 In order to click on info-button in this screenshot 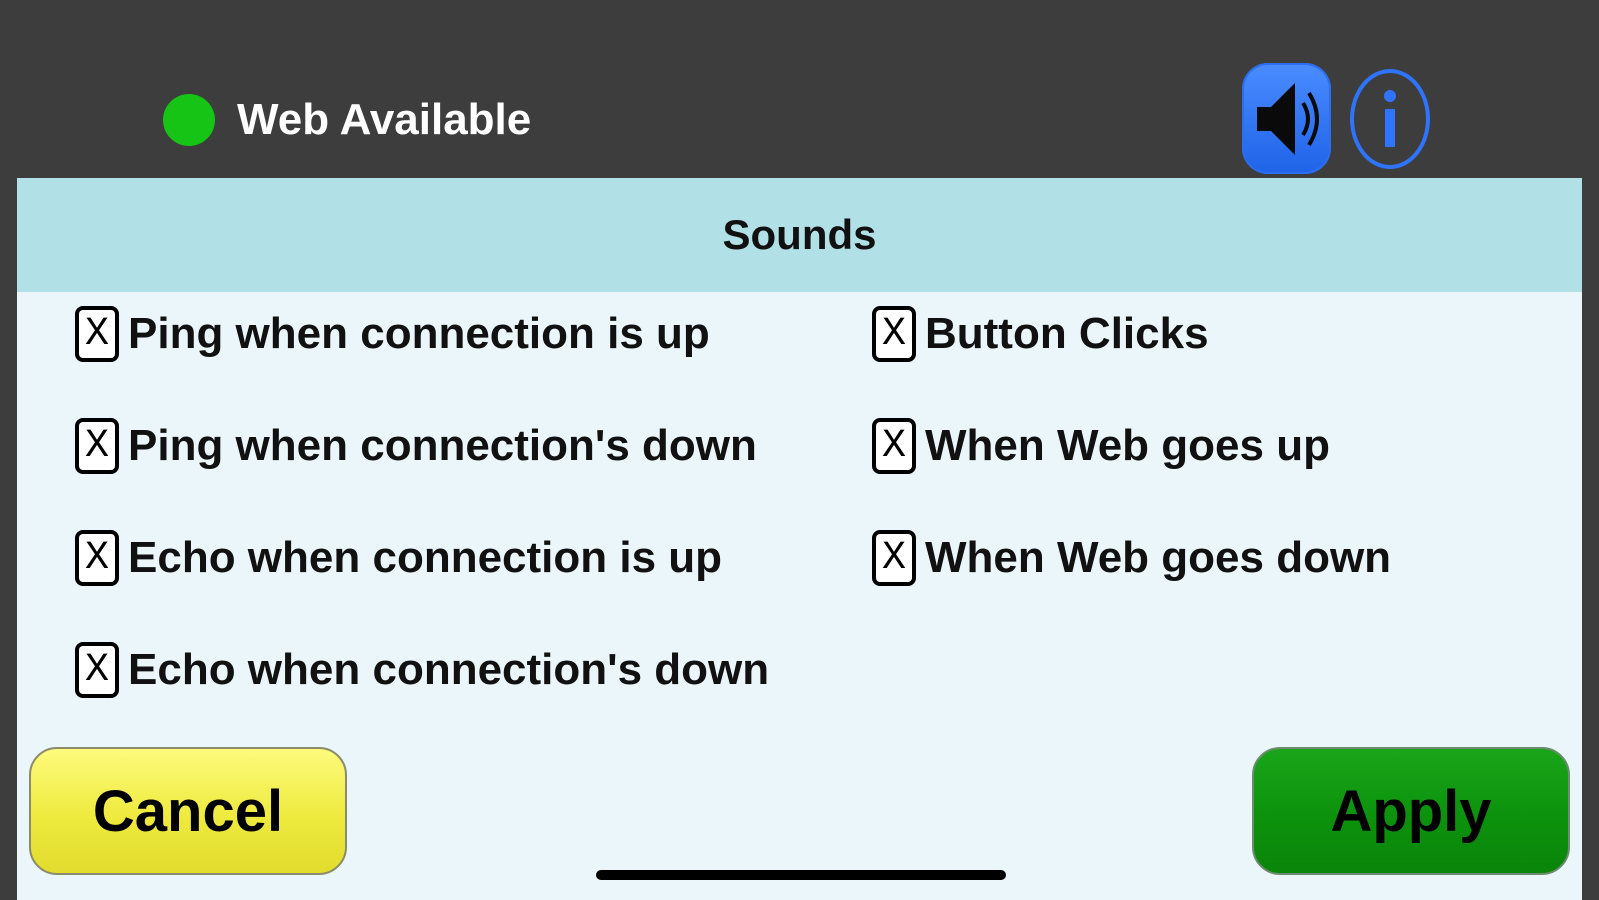, I will do `click(1390, 119)`.